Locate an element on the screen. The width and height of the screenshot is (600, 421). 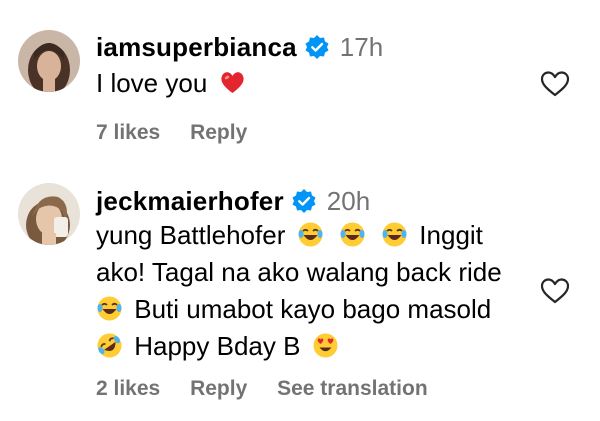
text-span: Inggit is located at coordinates (451, 235).